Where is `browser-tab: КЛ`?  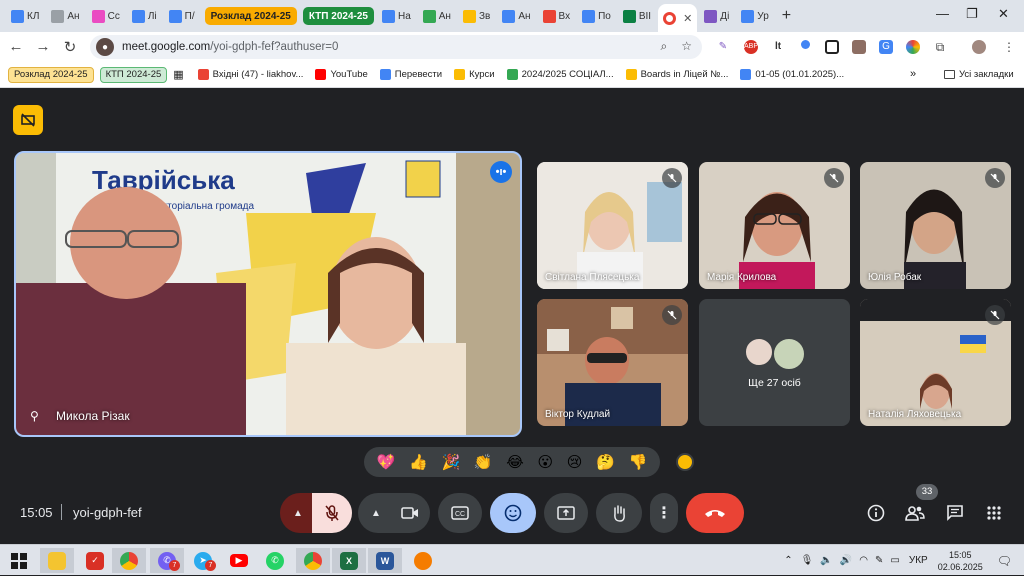
browser-tab: КЛ is located at coordinates (25, 16).